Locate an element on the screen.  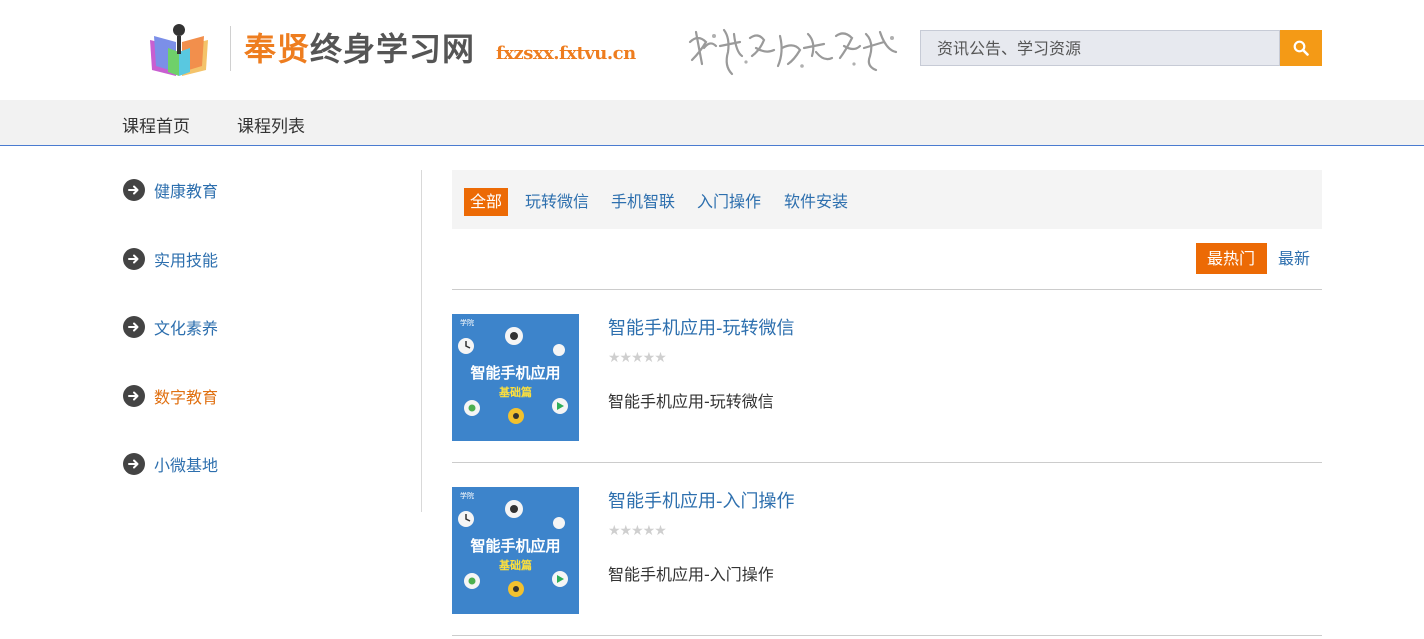
category-sidebar: 健康教育 实用技能 文化素养 数字教育 小微基地 is located at coordinates (272, 341).